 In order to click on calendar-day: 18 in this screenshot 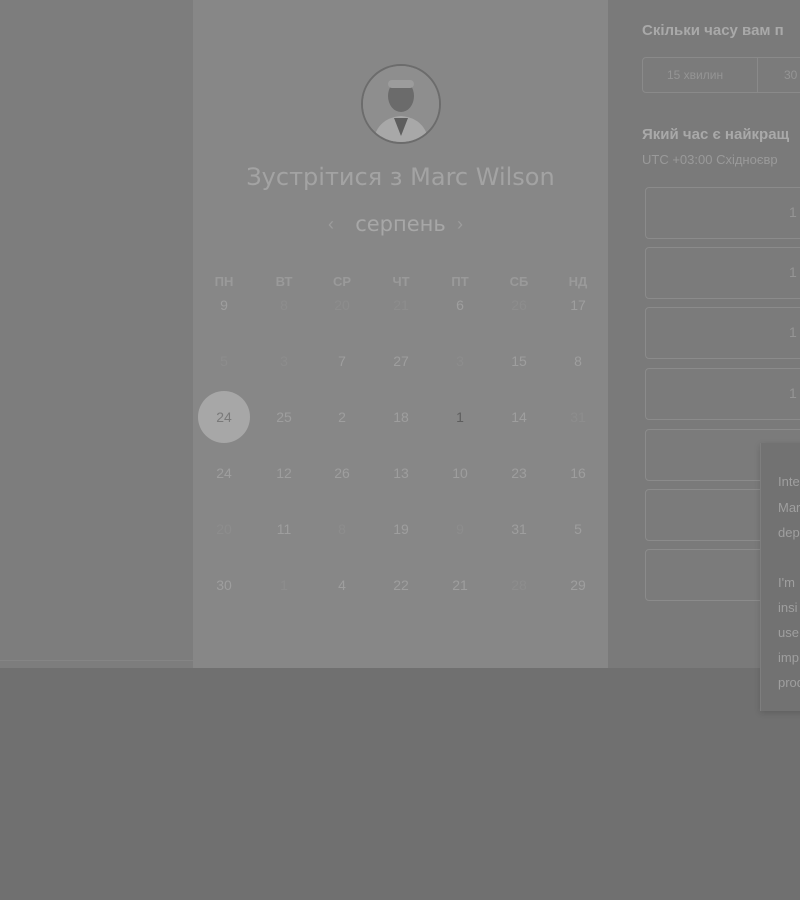, I will do `click(401, 417)`.